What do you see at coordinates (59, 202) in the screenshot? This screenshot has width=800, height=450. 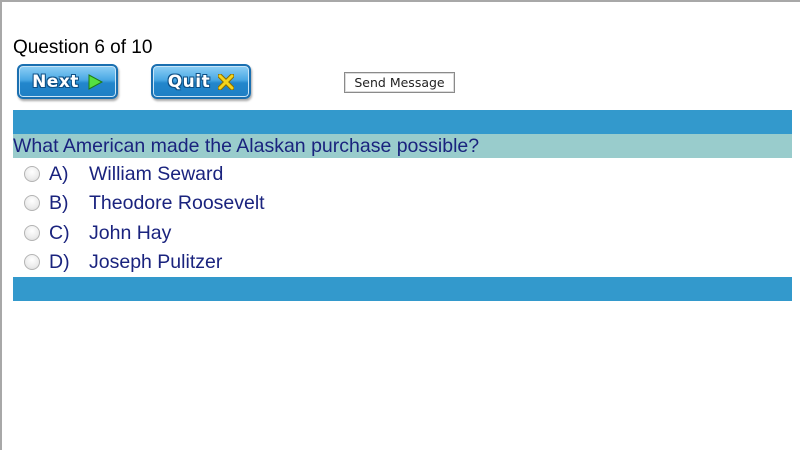 I see `option-b-letter: B)` at bounding box center [59, 202].